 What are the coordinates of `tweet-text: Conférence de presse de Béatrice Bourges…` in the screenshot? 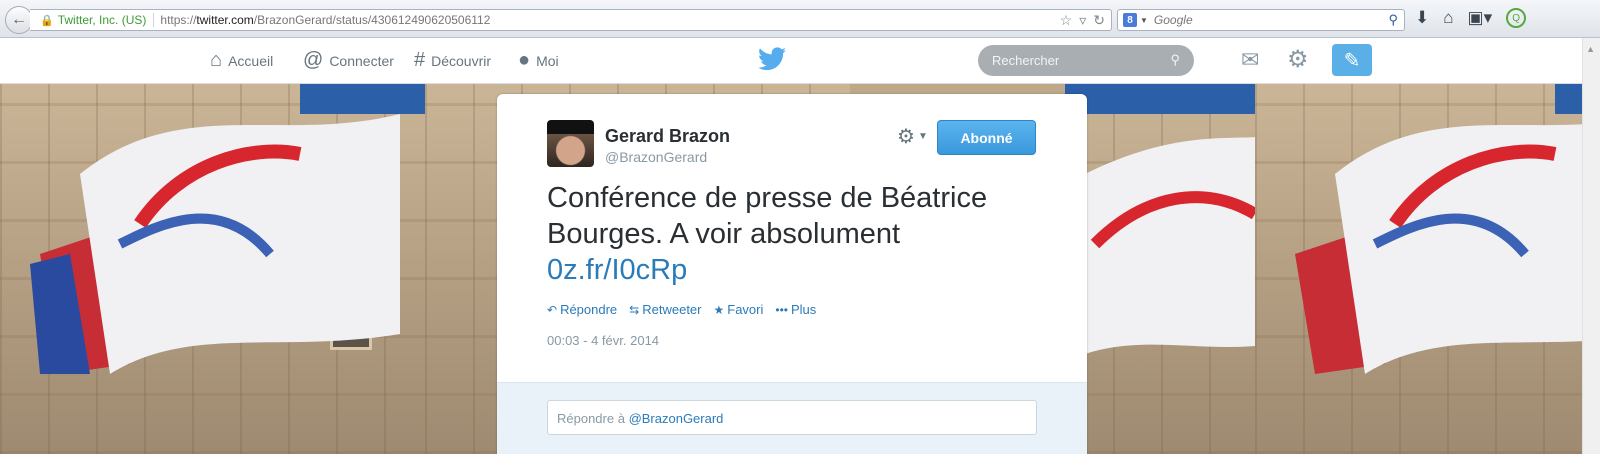 It's located at (767, 234).